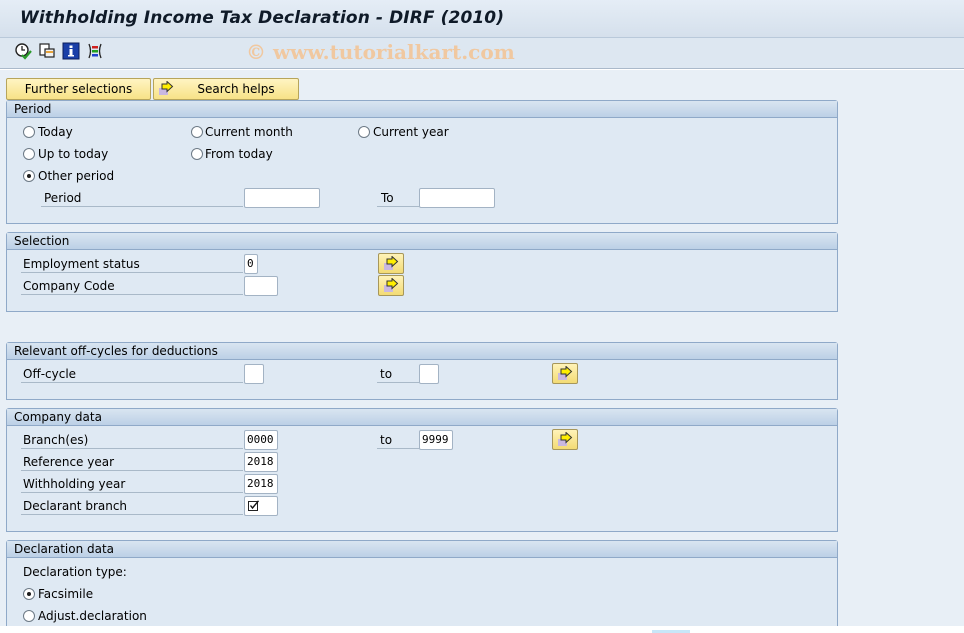 The width and height of the screenshot is (964, 633). I want to click on company-code-input, so click(261, 286).